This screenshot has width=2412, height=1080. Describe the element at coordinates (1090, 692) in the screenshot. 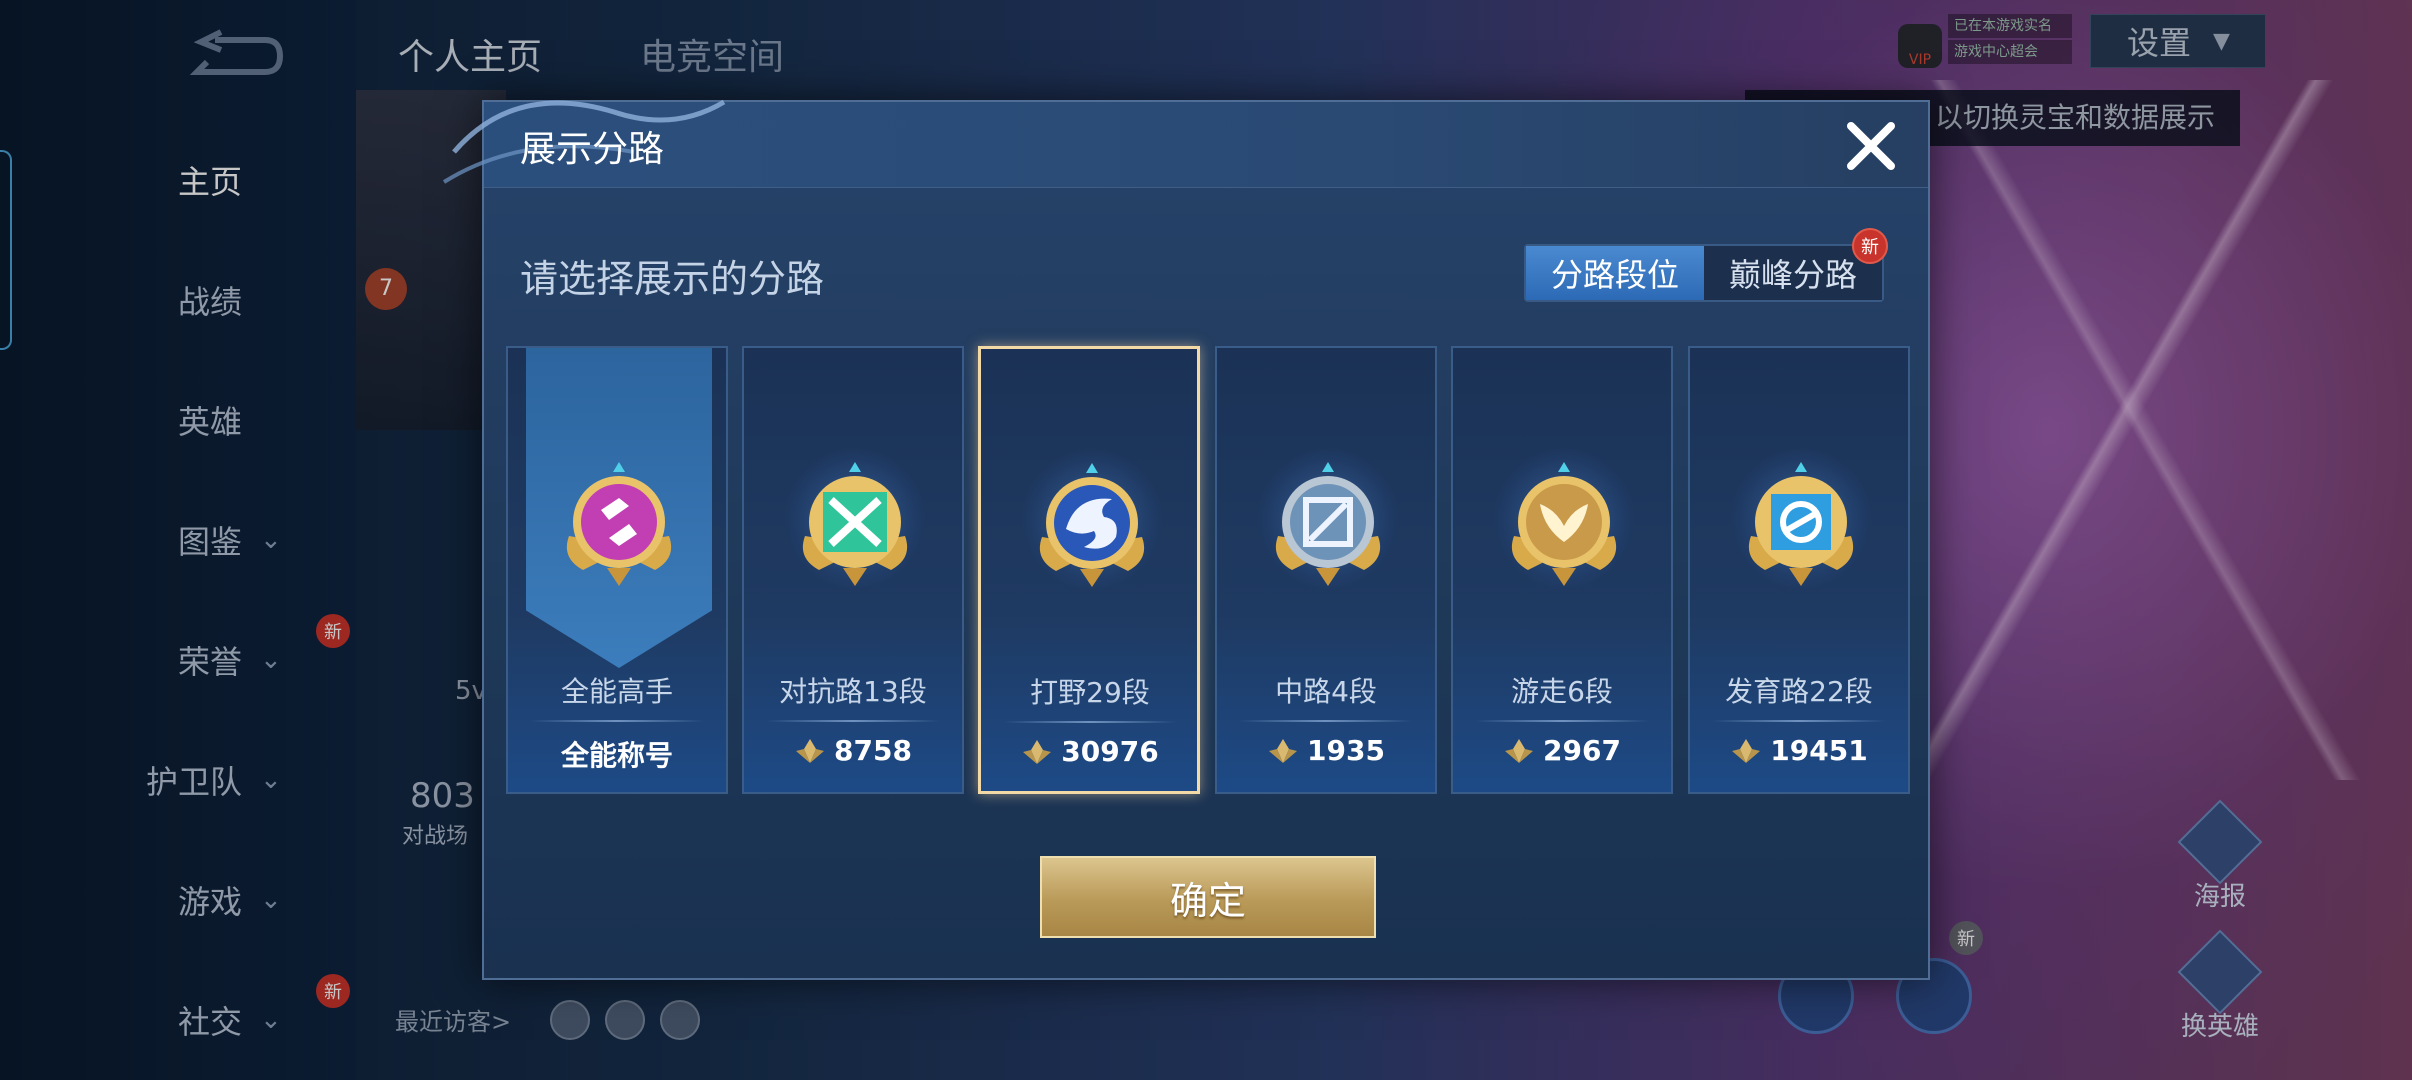

I see `lane-card-name: 打野29段` at that location.